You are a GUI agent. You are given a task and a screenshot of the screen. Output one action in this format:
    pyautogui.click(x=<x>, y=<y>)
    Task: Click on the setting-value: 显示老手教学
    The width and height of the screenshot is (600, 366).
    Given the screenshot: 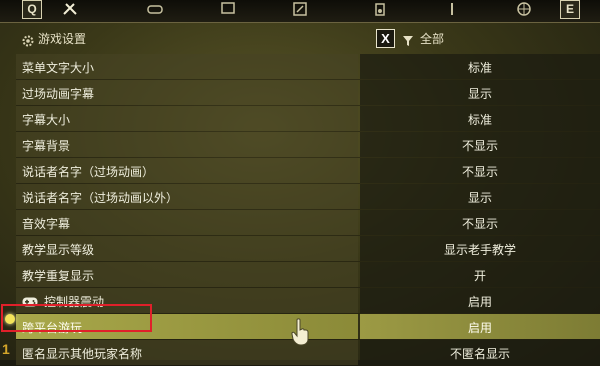 What is the action you would take?
    pyautogui.click(x=479, y=250)
    